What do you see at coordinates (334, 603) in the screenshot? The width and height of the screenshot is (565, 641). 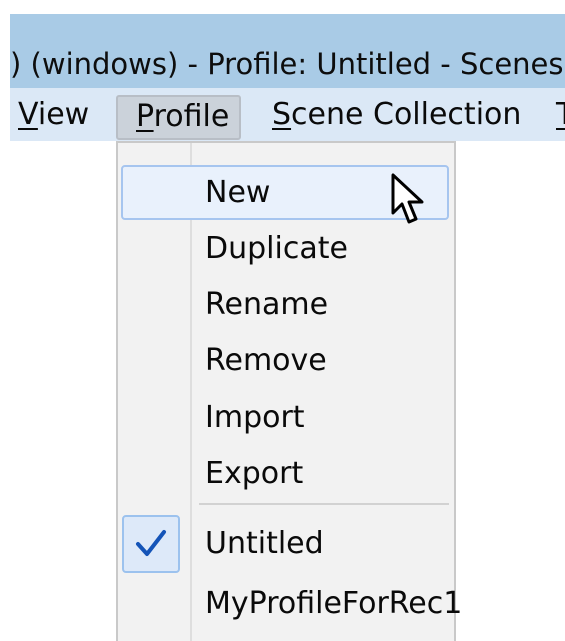 I see `menu-item-profile-myprofileforrec1-label: MyProfileForRec1` at bounding box center [334, 603].